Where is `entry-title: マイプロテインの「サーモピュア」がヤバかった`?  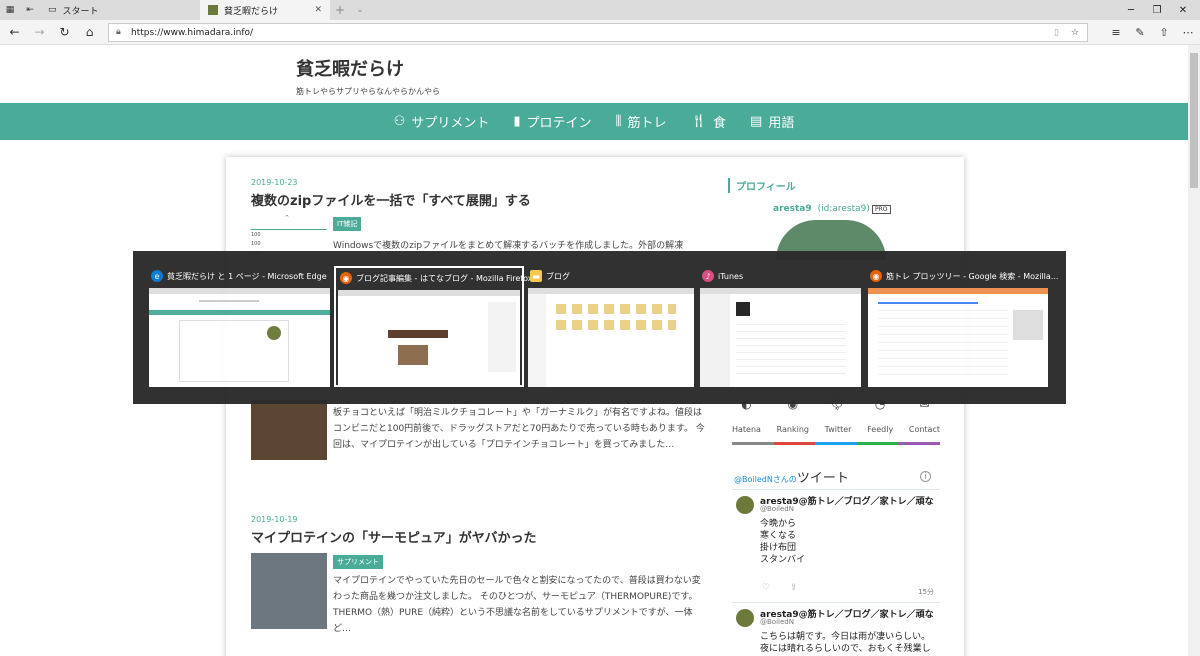
entry-title: マイプロテインの「サーモピュア」がヤバかった is located at coordinates (393, 536).